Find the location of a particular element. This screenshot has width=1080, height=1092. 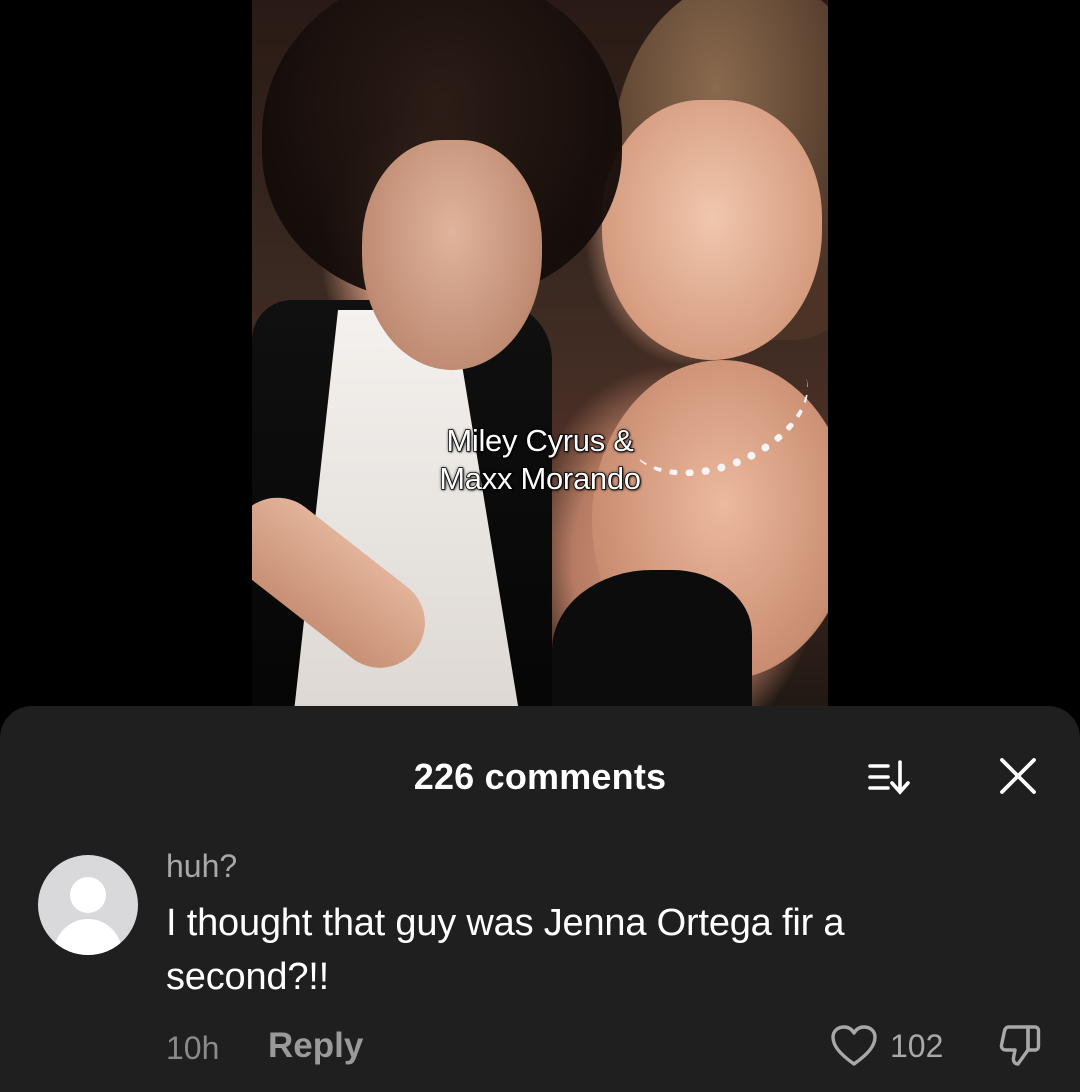

close-icon is located at coordinates (1018, 776).